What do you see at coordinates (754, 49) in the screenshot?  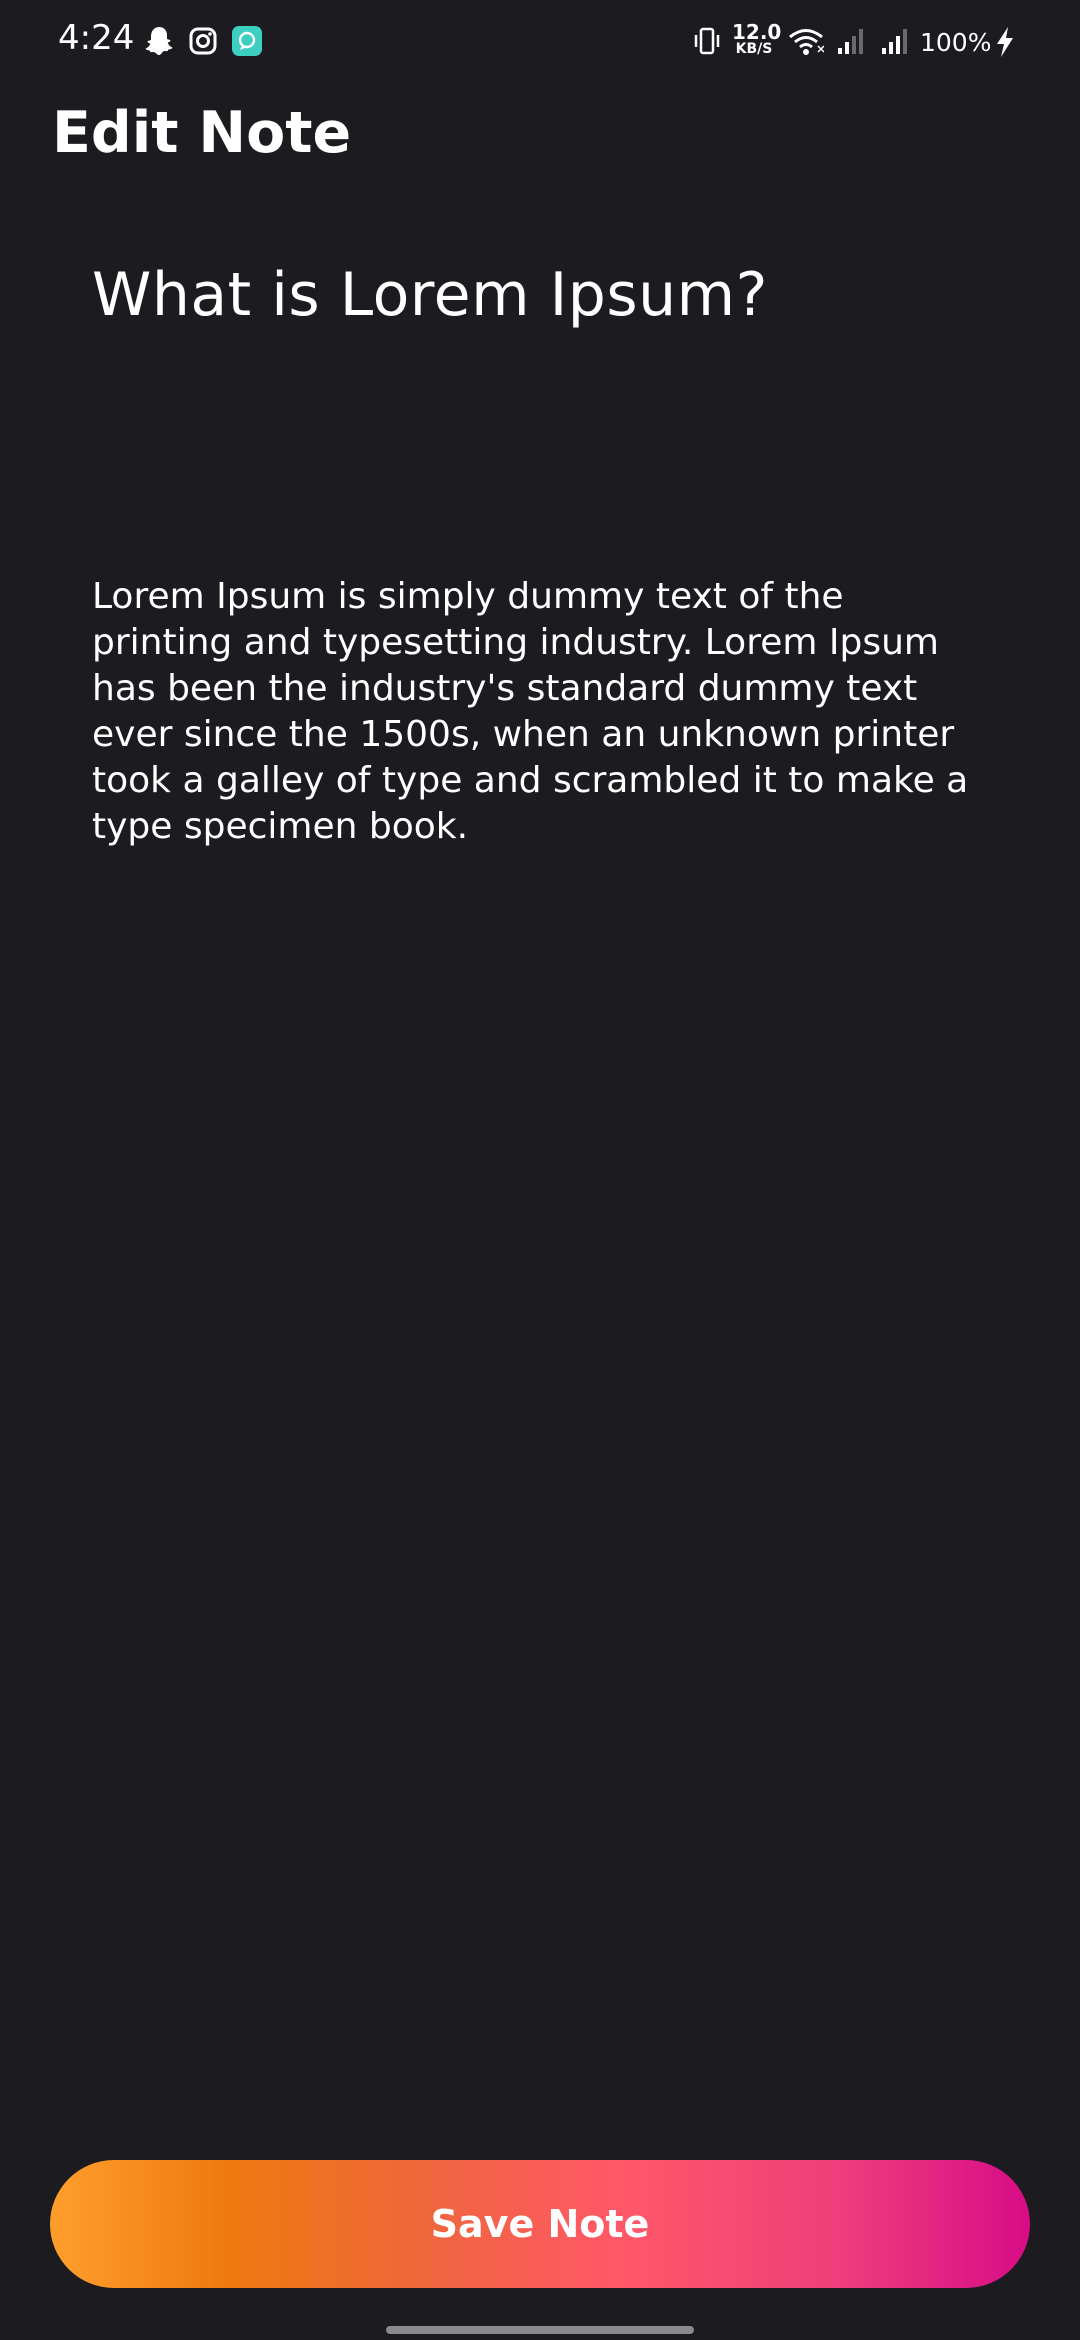 I see `net-speed-unit: KB/S` at bounding box center [754, 49].